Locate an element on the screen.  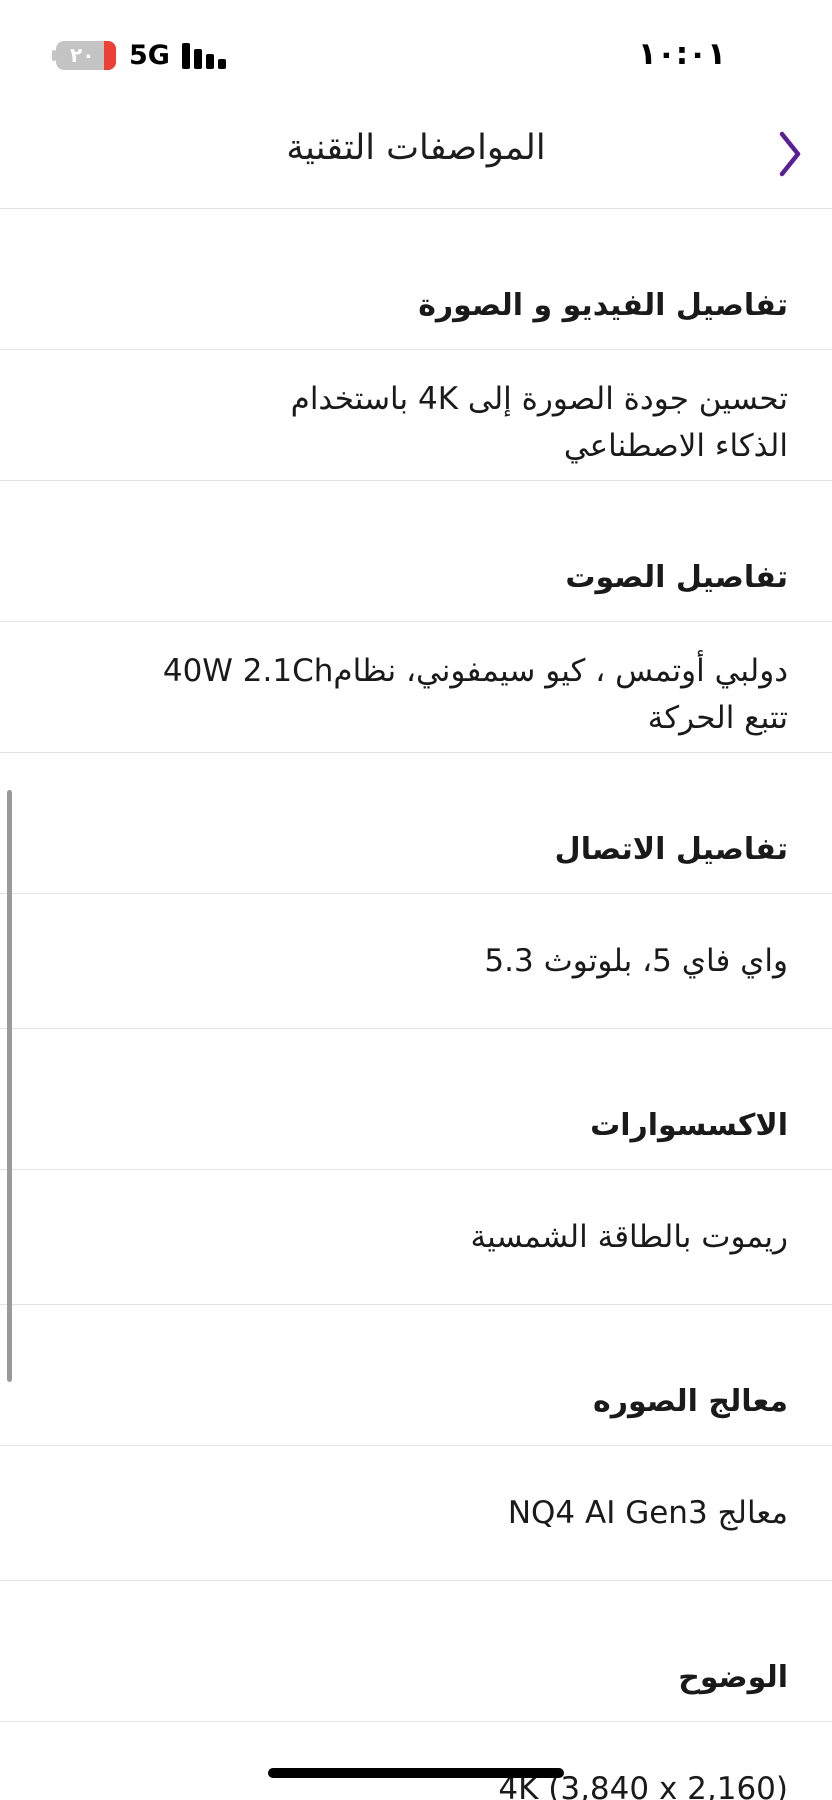
status-bar: ٢٠ 5G ١٠:٠١ is located at coordinates (416, 55).